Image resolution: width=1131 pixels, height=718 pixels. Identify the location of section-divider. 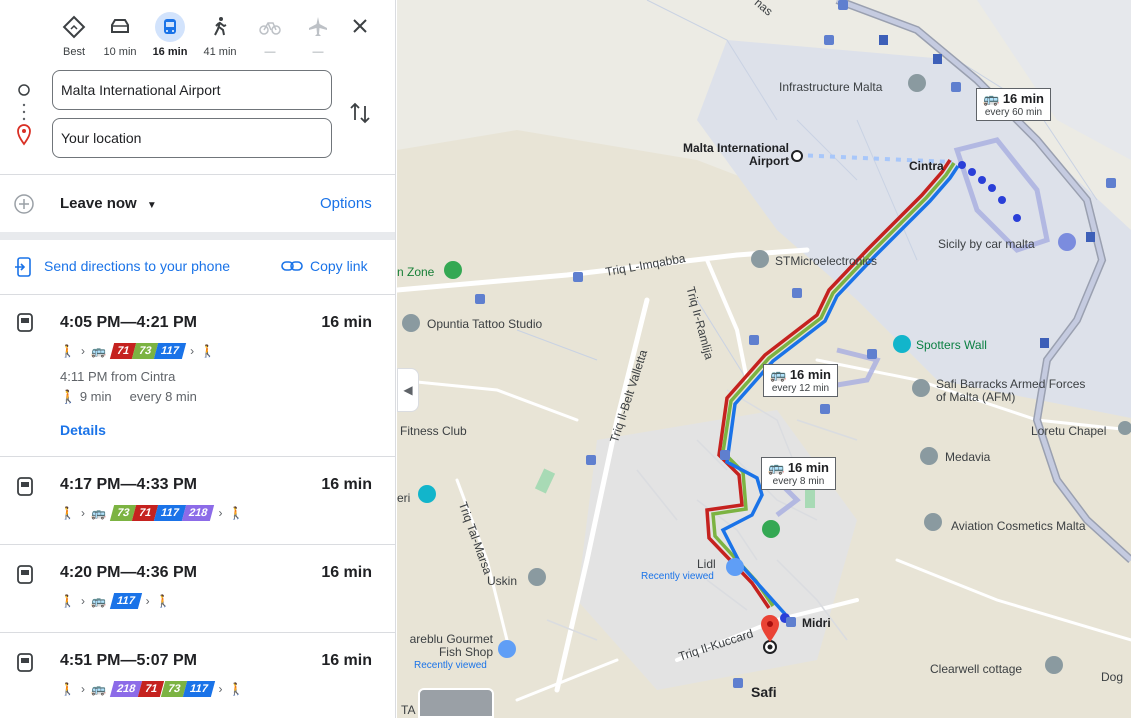
(197, 236).